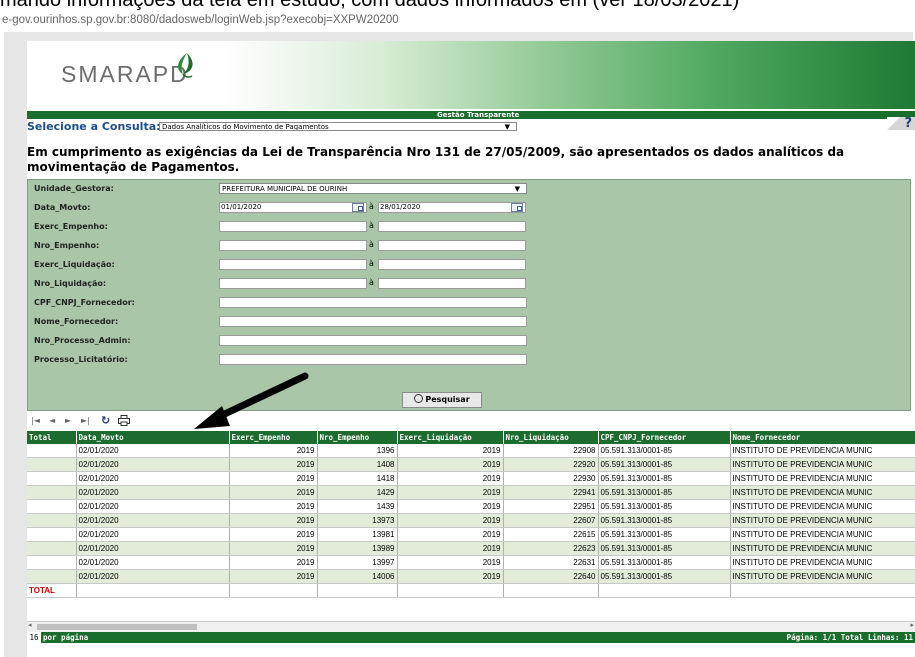 The width and height of the screenshot is (915, 657). Describe the element at coordinates (94, 126) in the screenshot. I see `consulta-label: Selecione a Consulta:` at that location.